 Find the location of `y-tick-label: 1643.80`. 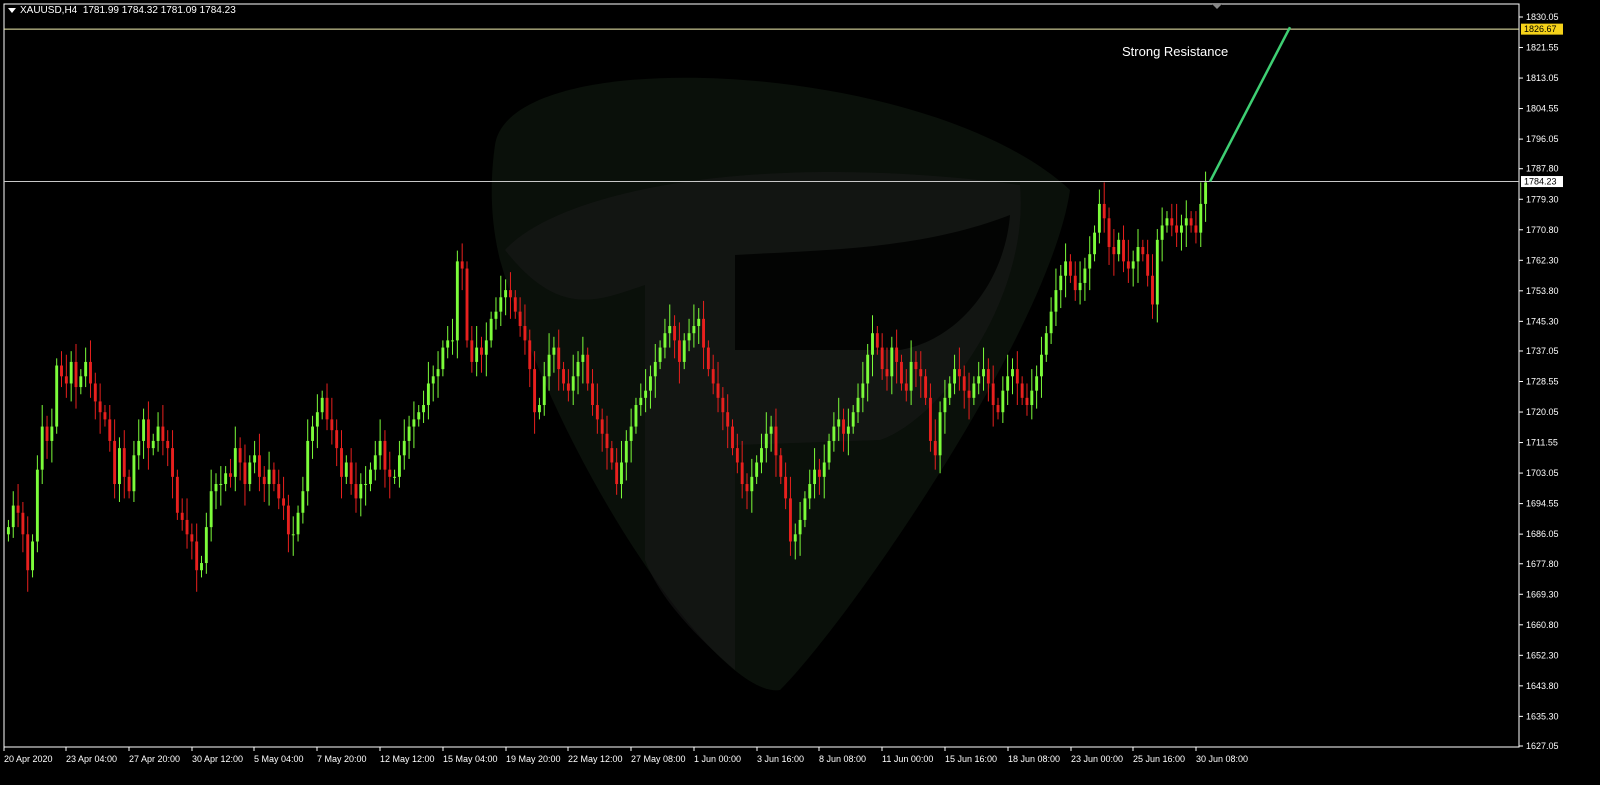

y-tick-label: 1643.80 is located at coordinates (1542, 686).